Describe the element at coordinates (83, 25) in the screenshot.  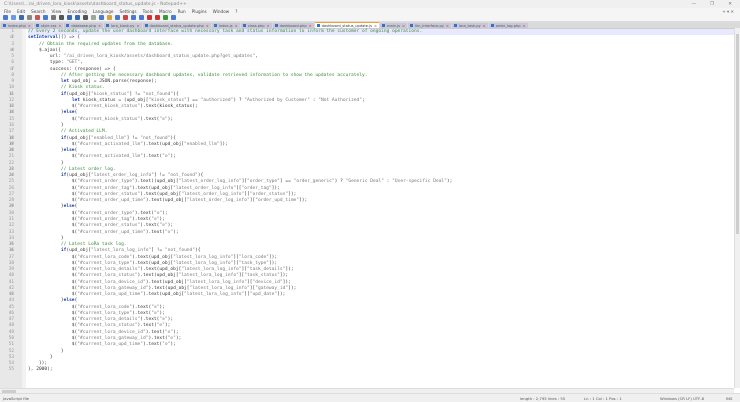
I see `tab-label: database.php` at that location.